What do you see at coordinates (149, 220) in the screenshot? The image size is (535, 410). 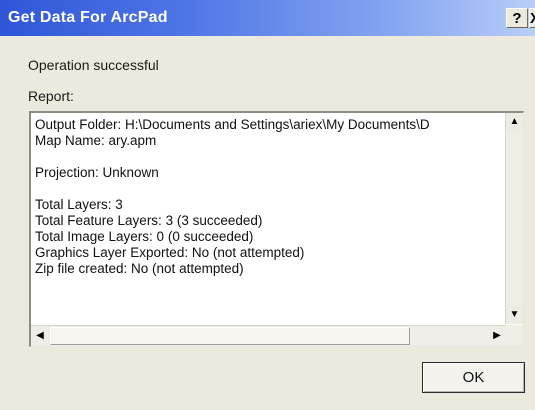 I see `report-line-feature-layers: Total Feature Layers: 3 (3 succeeded)` at bounding box center [149, 220].